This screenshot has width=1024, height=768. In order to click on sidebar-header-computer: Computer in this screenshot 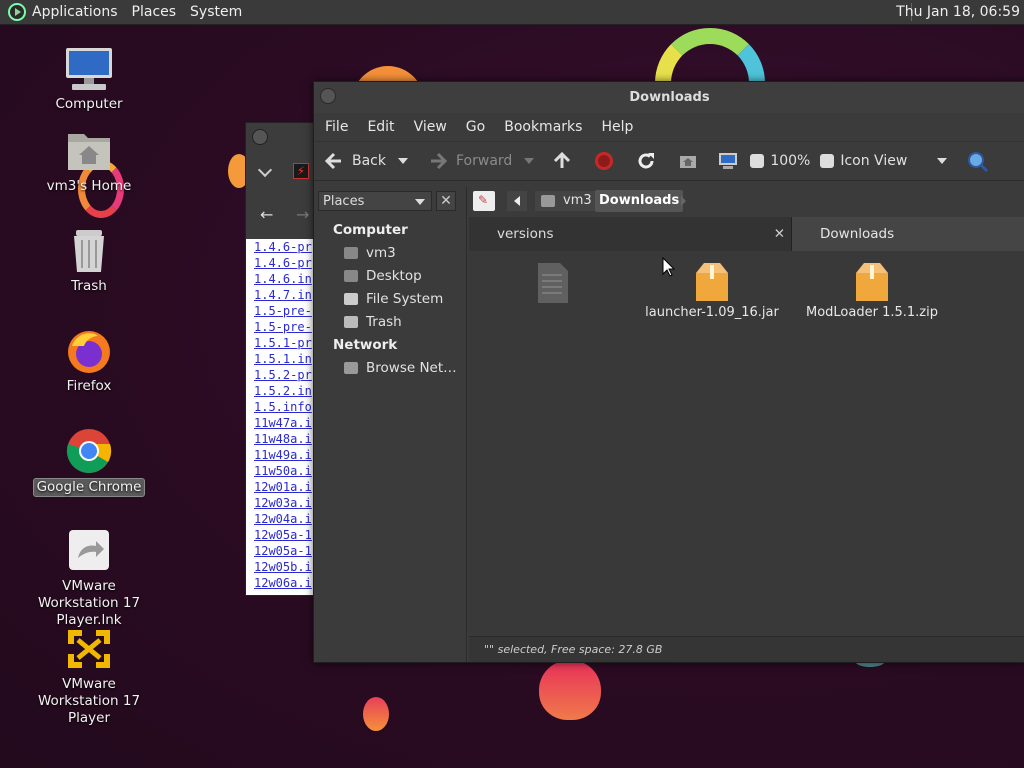, I will do `click(370, 230)`.